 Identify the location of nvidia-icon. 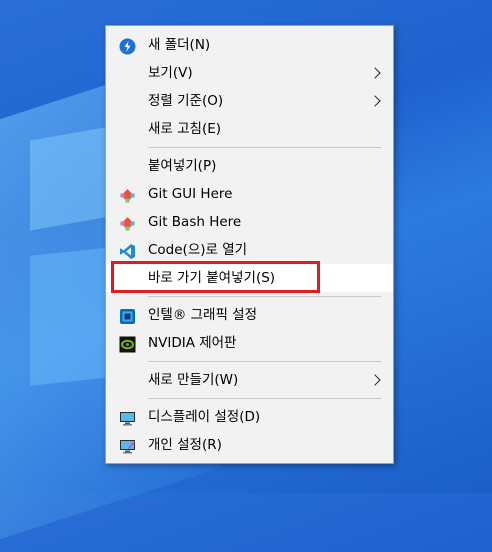
(127, 344).